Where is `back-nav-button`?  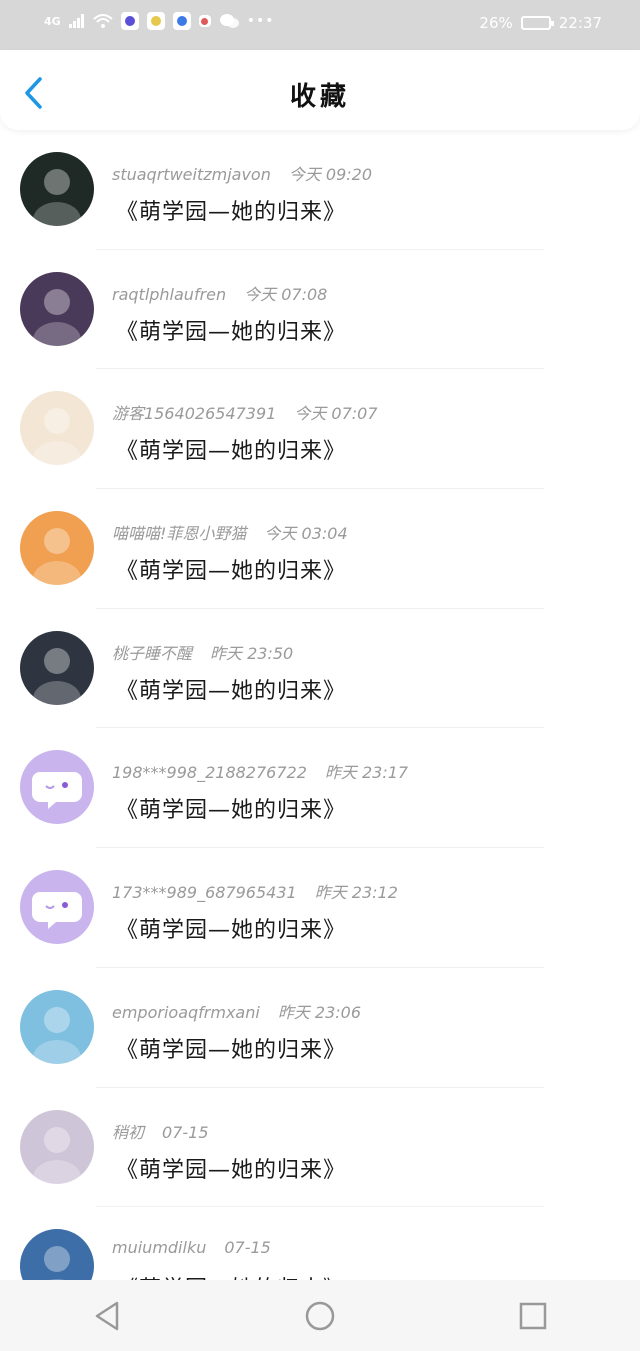
back-nav-button is located at coordinates (107, 1316).